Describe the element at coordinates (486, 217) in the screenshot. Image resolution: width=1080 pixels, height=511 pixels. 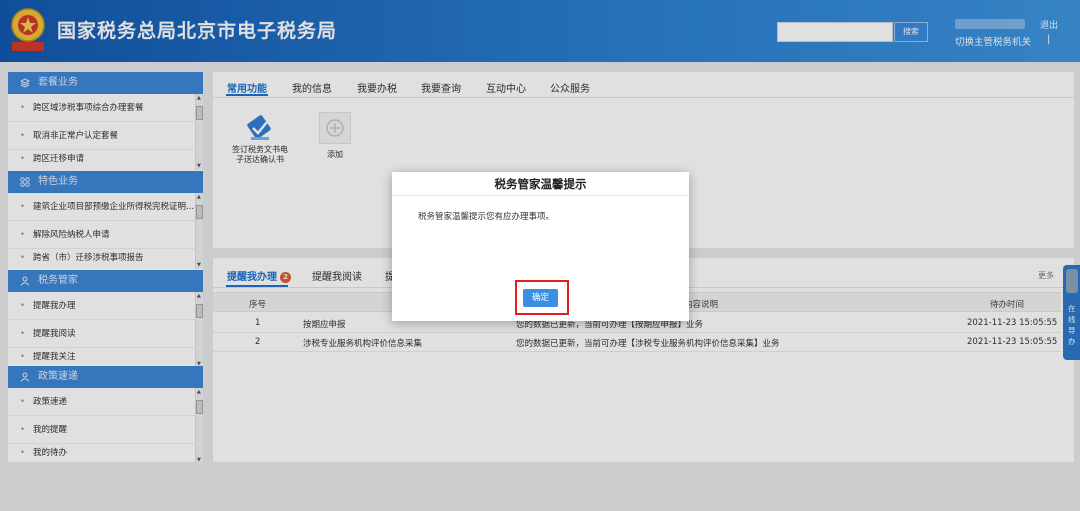
I see `modal-message: 税务管家温馨提示您有应办理事项。` at that location.